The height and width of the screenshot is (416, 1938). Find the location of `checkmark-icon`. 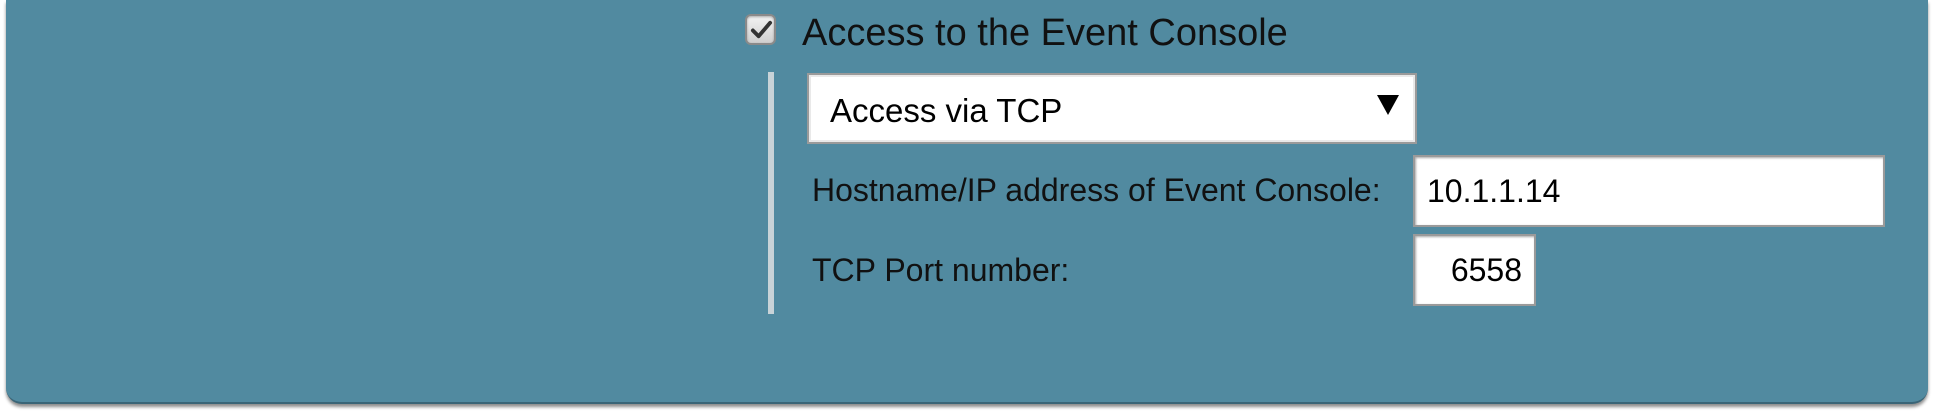

checkmark-icon is located at coordinates (761, 29).